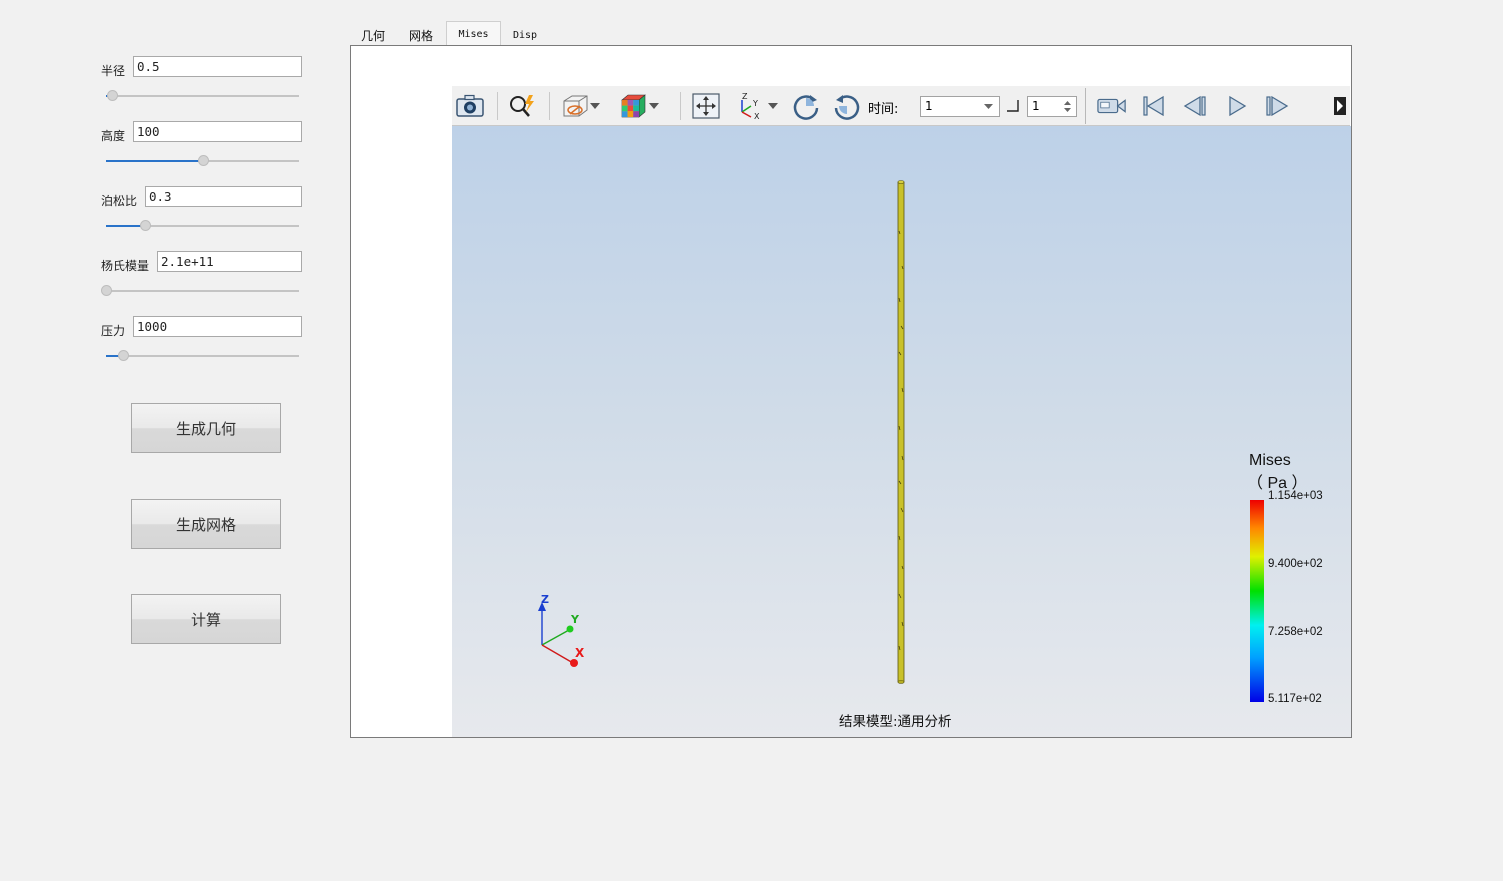 The height and width of the screenshot is (881, 1503). I want to click on fit-view-icon, so click(706, 106).